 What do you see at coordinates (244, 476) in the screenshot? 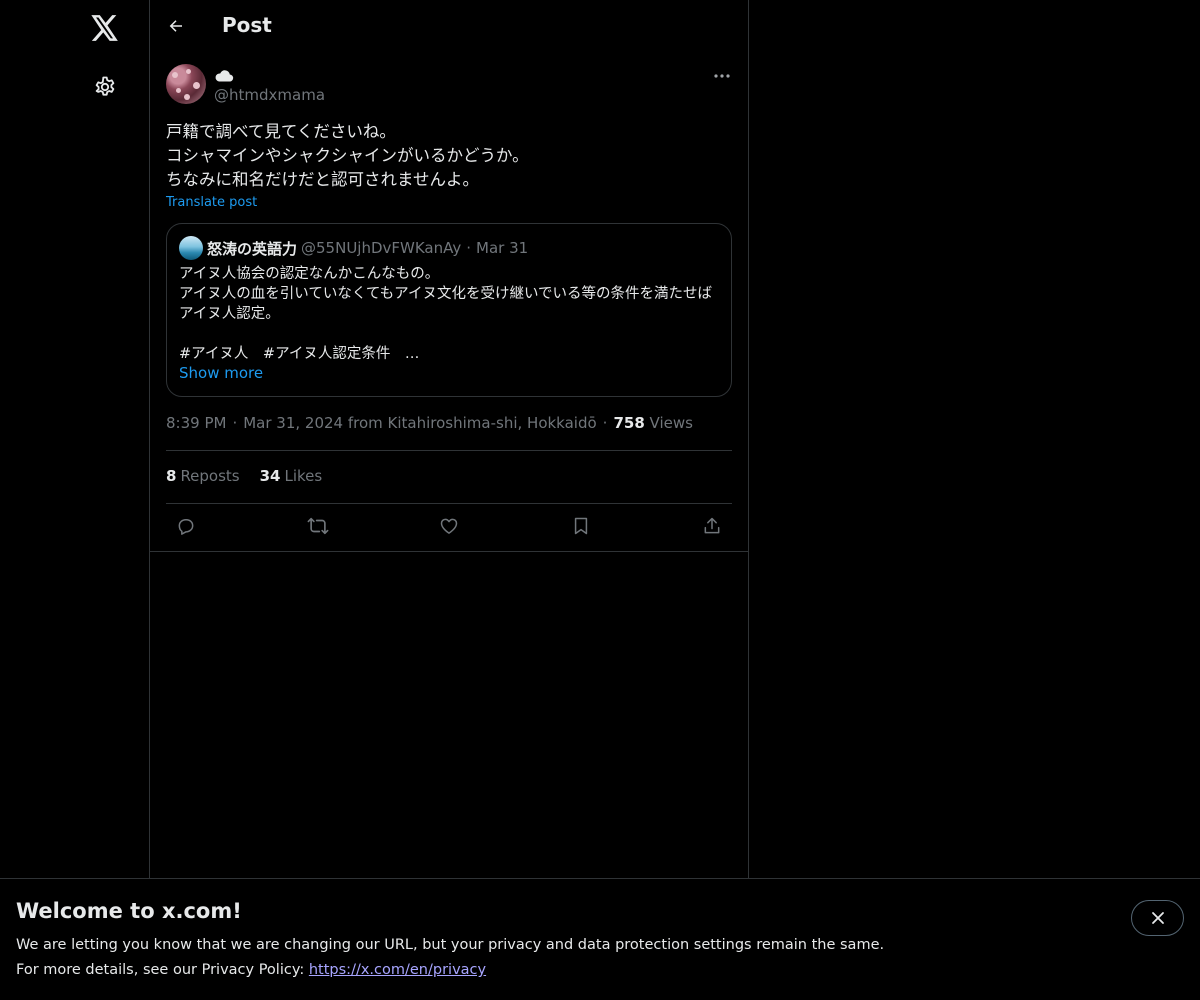
I see `post-stats: 8 Reposts 34 Likes` at bounding box center [244, 476].